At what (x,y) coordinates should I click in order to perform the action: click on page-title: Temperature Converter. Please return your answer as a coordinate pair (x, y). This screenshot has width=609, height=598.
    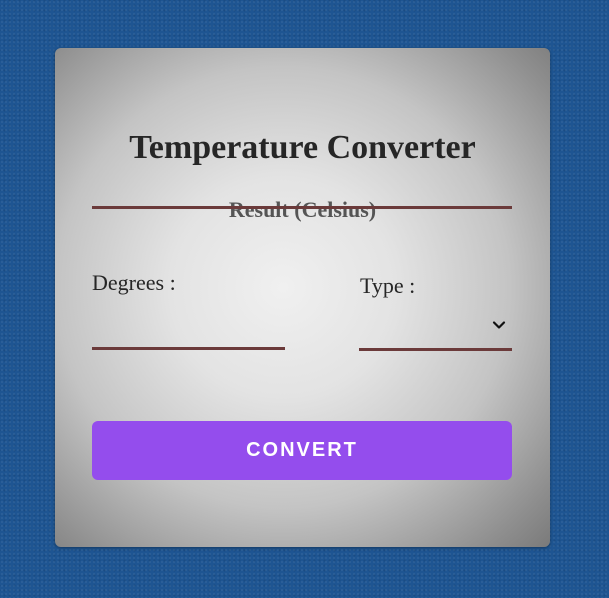
    Looking at the image, I should click on (302, 147).